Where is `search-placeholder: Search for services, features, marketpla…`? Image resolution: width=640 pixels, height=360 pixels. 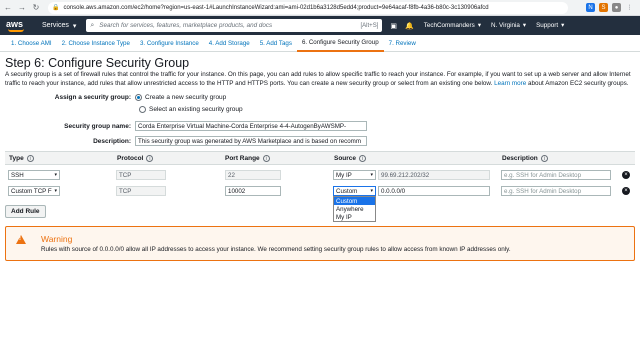 search-placeholder: Search for services, features, marketpla… is located at coordinates (186, 25).